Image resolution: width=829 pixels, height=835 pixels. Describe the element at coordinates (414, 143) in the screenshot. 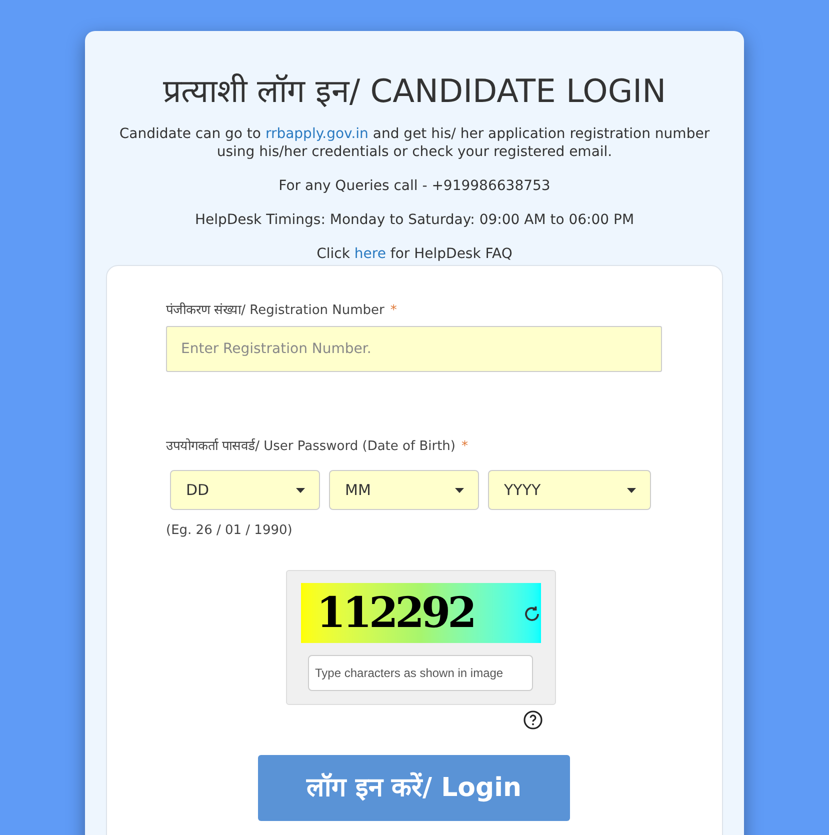

I see `intro-text: Candidate can go to rrbapply.gov.in and get his/ her application registration number using his/her credentials or check your registered email.` at that location.